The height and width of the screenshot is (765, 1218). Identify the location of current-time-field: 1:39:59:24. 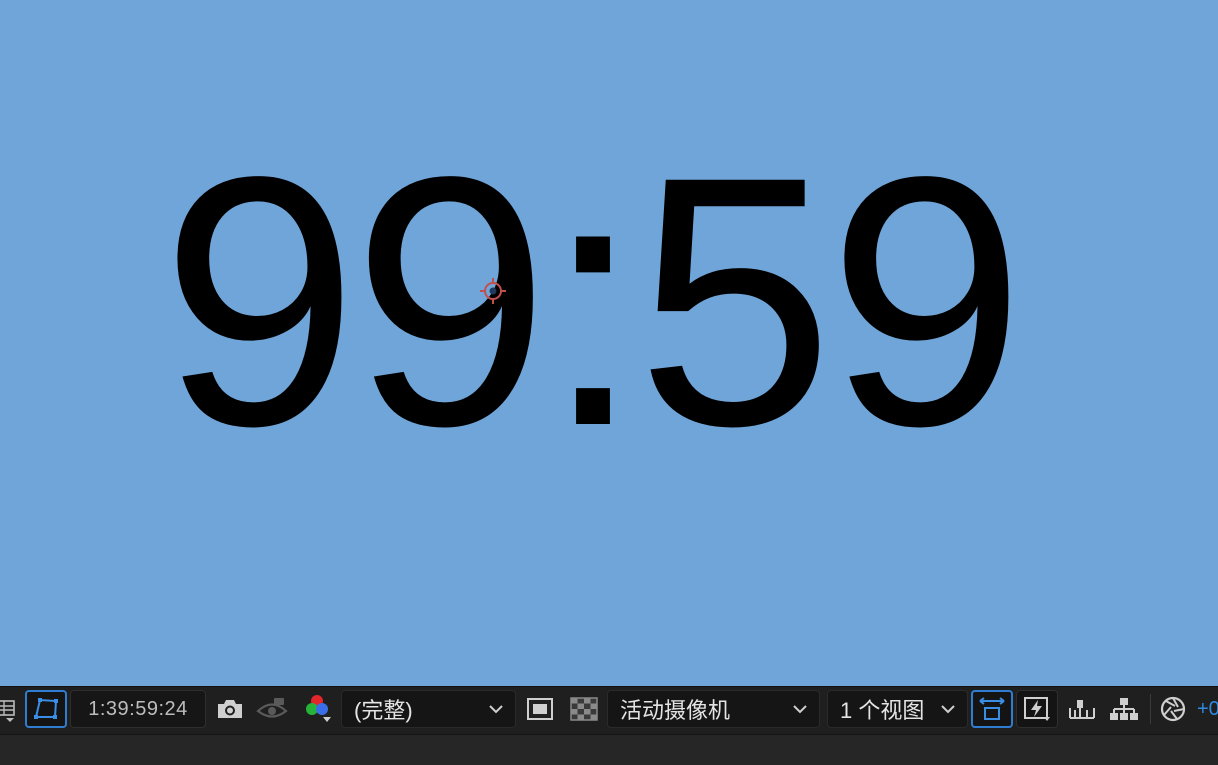
(138, 709).